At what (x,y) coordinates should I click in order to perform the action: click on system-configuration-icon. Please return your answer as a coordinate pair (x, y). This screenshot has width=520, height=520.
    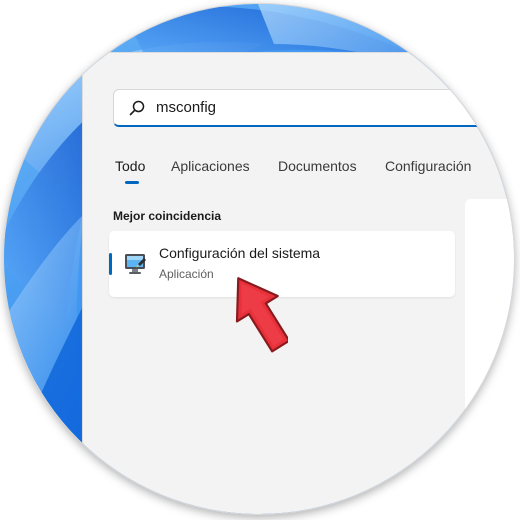
    Looking at the image, I should click on (135, 264).